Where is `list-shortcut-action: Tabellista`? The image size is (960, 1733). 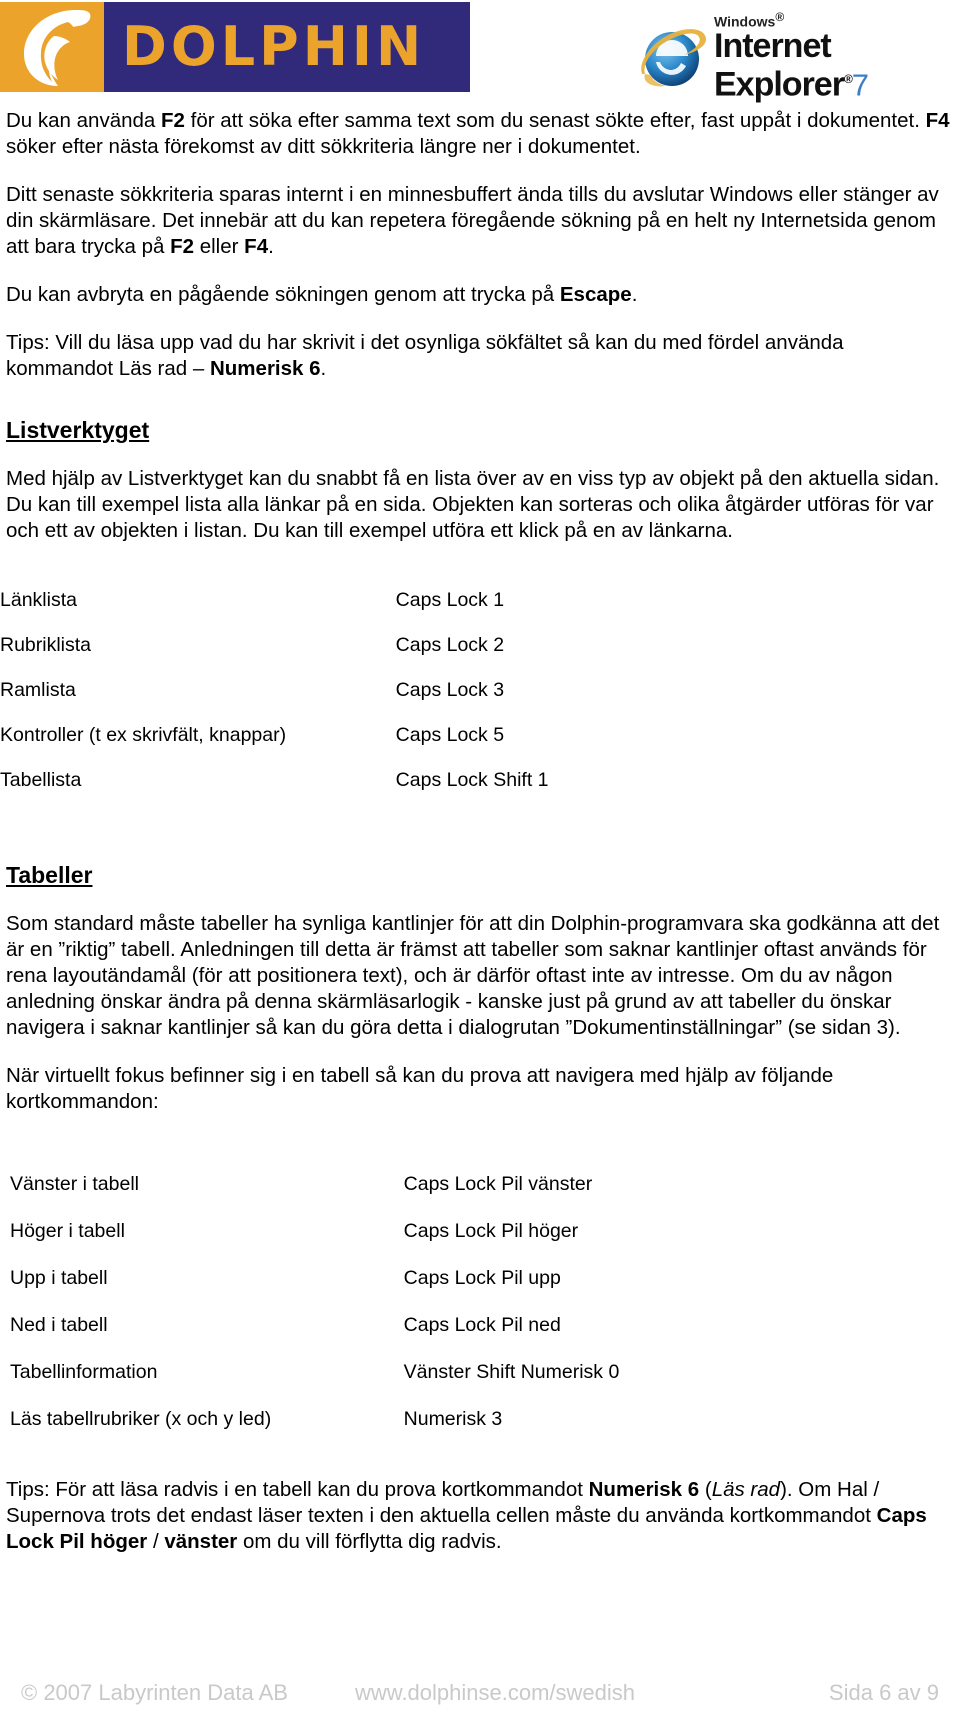
list-shortcut-action: Tabellista is located at coordinates (41, 780).